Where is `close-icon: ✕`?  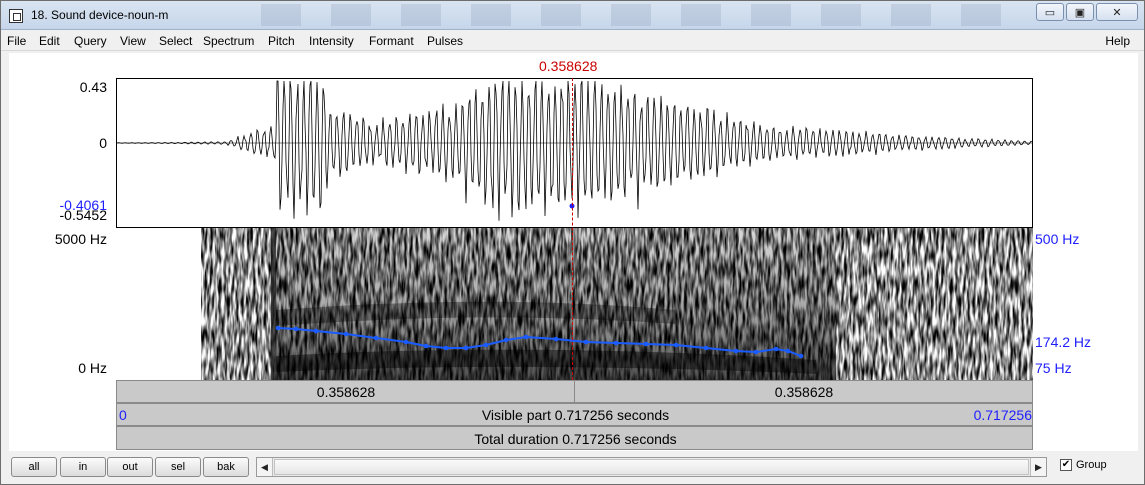
close-icon: ✕ is located at coordinates (1117, 12).